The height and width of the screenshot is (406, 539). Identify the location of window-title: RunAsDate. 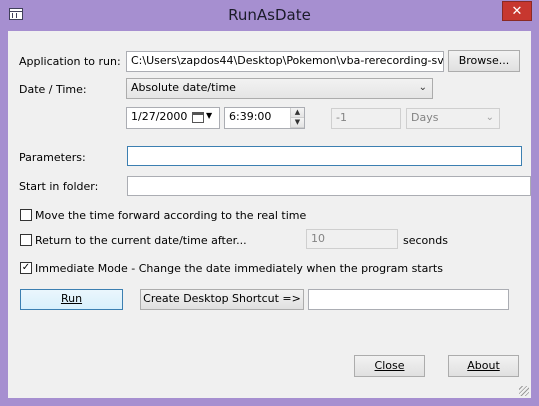
(269, 15).